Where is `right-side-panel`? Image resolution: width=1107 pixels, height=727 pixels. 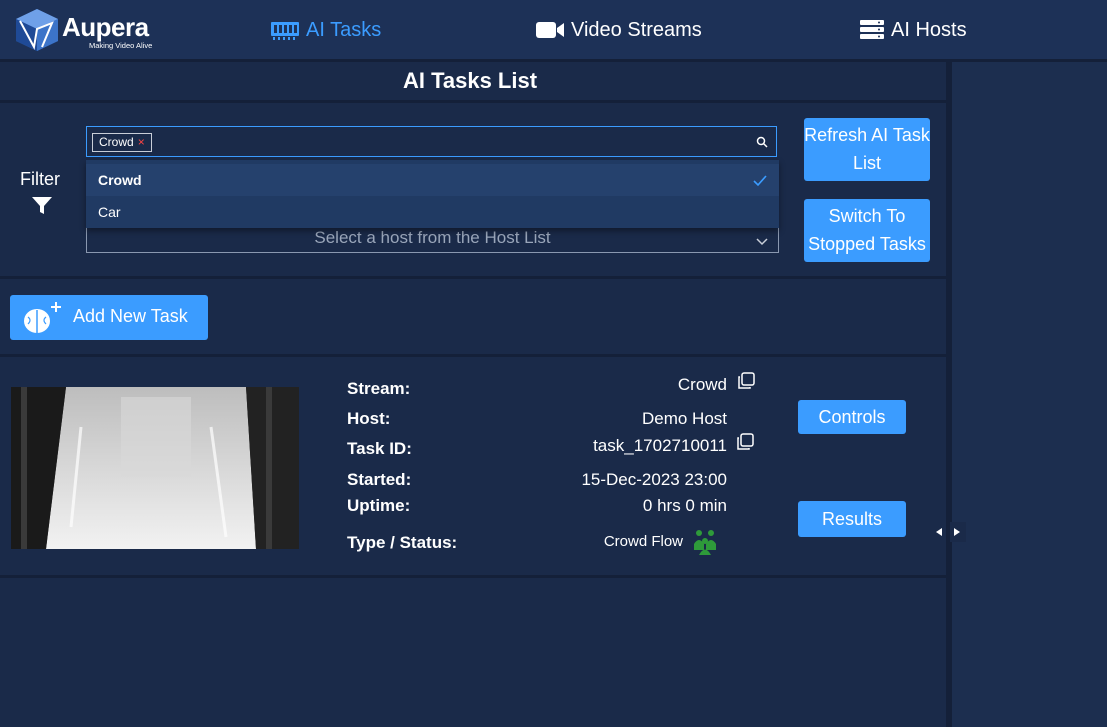
right-side-panel is located at coordinates (1026, 394).